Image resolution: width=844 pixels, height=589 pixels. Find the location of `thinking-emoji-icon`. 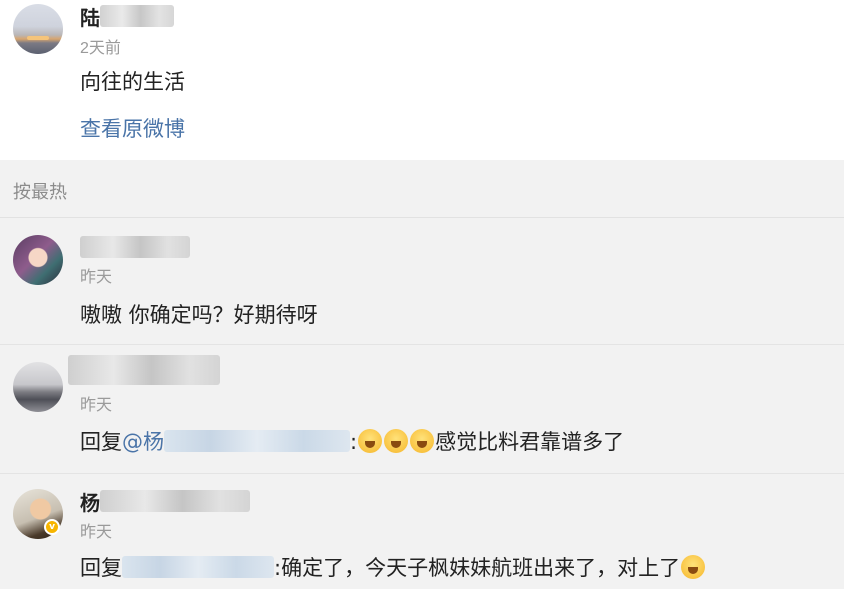

thinking-emoji-icon is located at coordinates (693, 567).